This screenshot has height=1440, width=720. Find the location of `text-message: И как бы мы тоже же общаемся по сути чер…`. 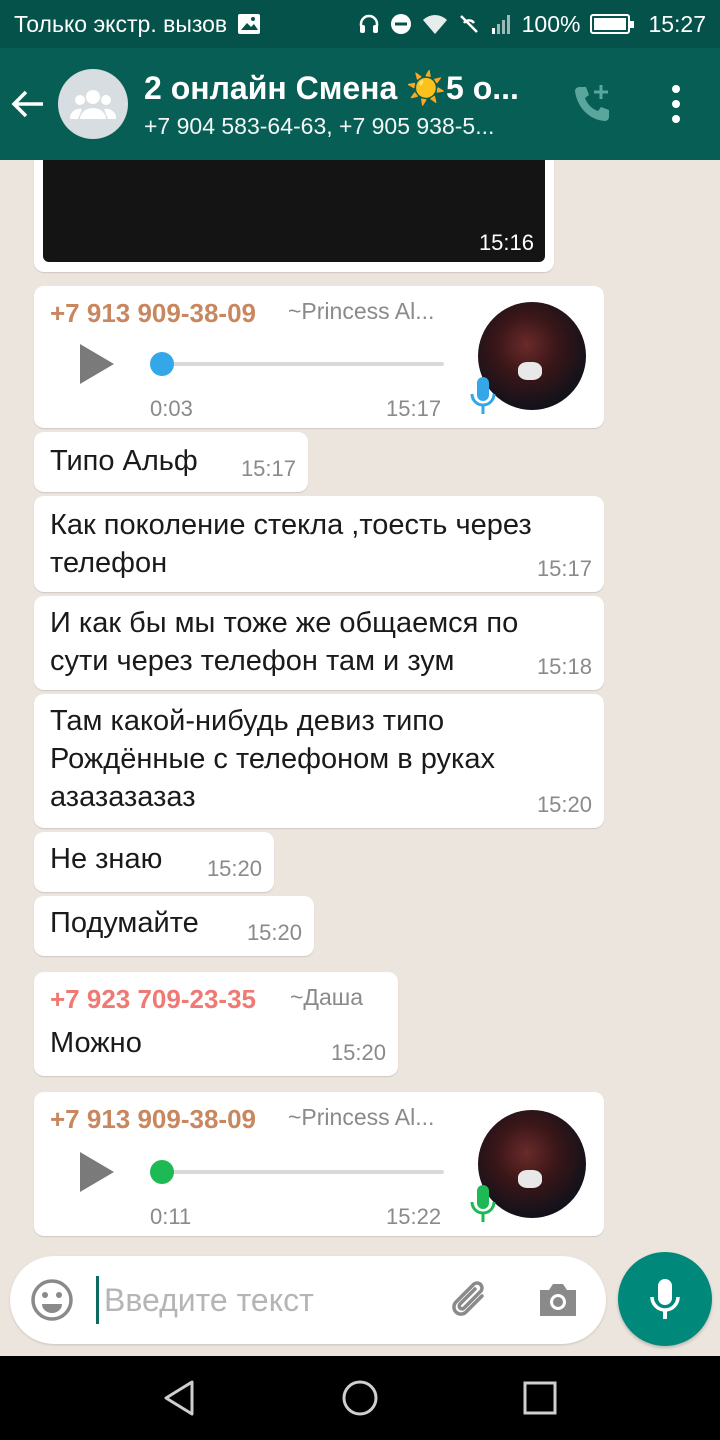

text-message: И как бы мы тоже же общаемся по сути чер… is located at coordinates (319, 643).